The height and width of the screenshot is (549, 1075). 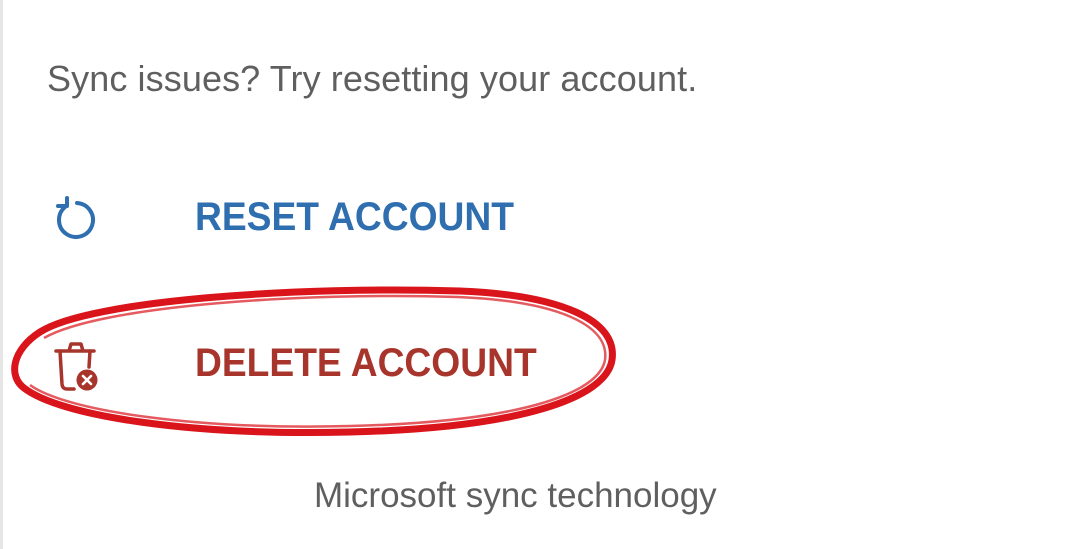 What do you see at coordinates (537, 217) in the screenshot?
I see `reset-account-button: RESET ACCOUNT` at bounding box center [537, 217].